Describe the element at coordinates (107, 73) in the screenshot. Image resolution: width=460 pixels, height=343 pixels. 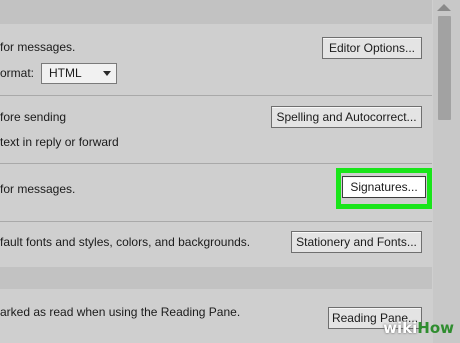
I see `chevron-down-icon` at that location.